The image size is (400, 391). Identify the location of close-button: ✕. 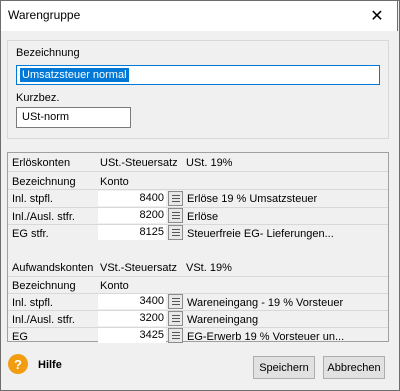
(377, 15).